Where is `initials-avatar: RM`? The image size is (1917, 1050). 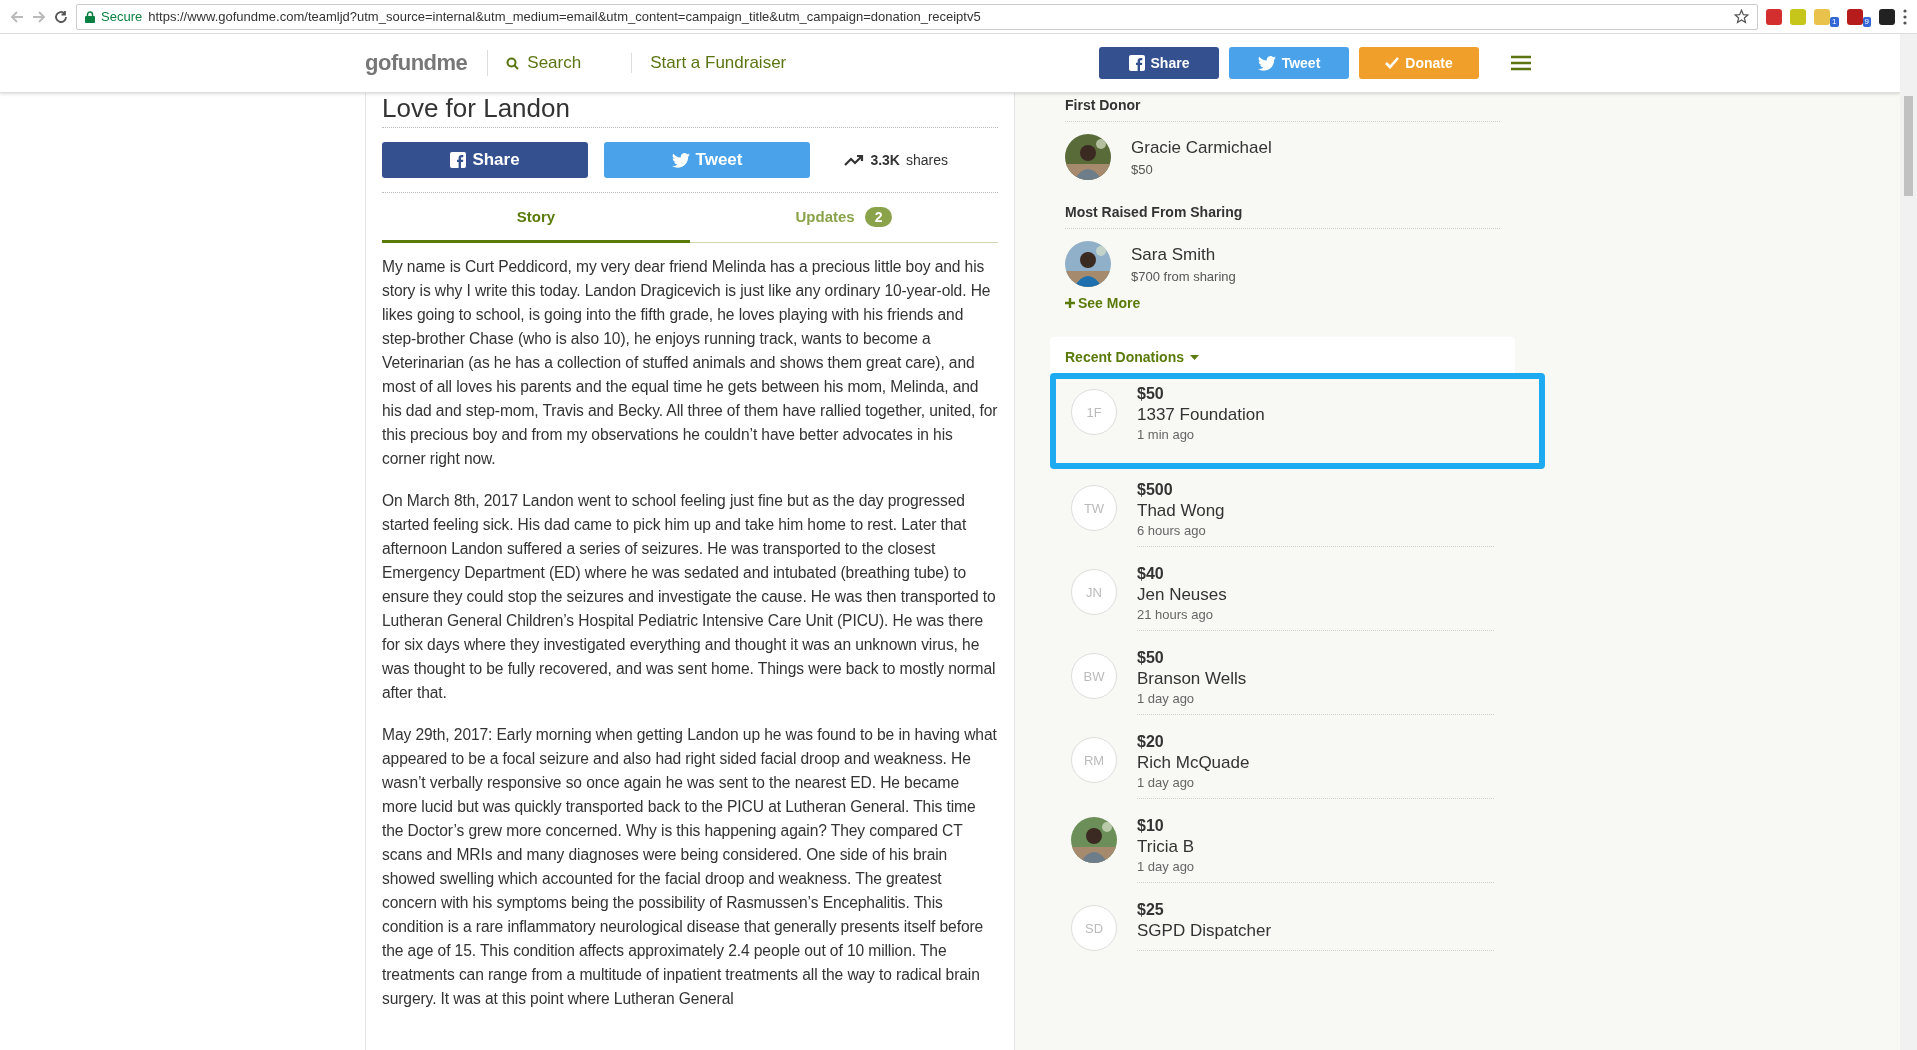 initials-avatar: RM is located at coordinates (1094, 760).